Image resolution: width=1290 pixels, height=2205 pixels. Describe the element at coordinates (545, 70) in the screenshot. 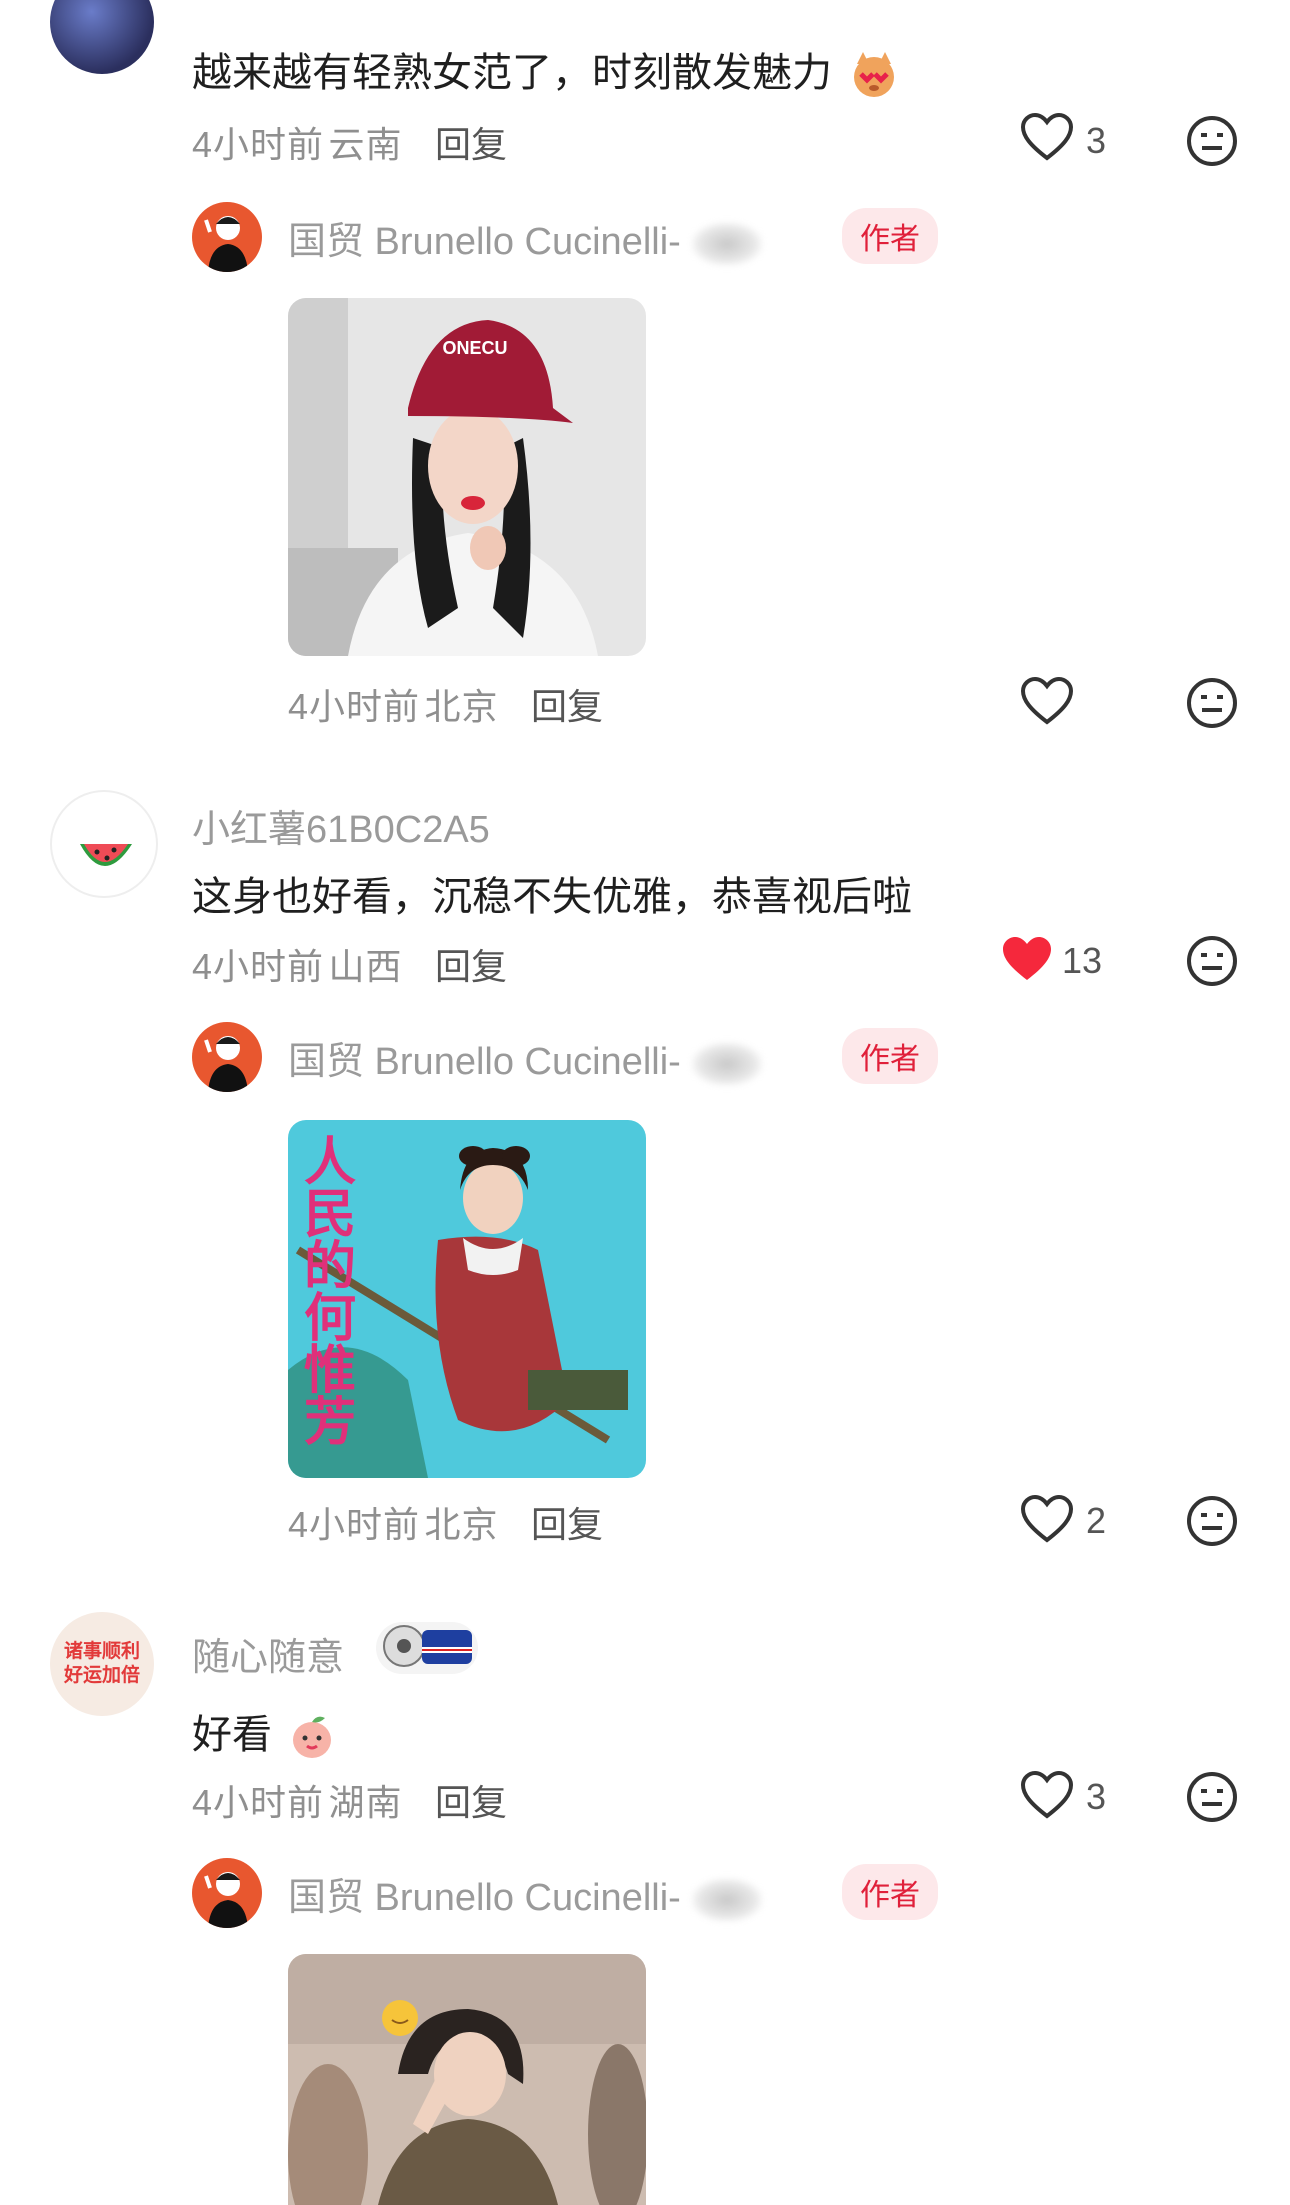

I see `comment-text: 越来越有轻熟女范了，时刻散发魅力` at that location.